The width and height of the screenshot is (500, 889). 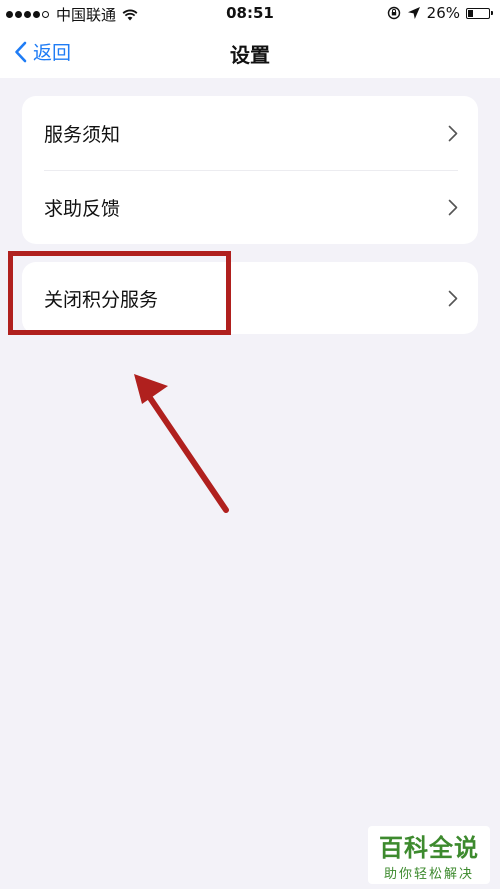 What do you see at coordinates (250, 133) in the screenshot?
I see `settings-item-service-notice: 服务须知` at bounding box center [250, 133].